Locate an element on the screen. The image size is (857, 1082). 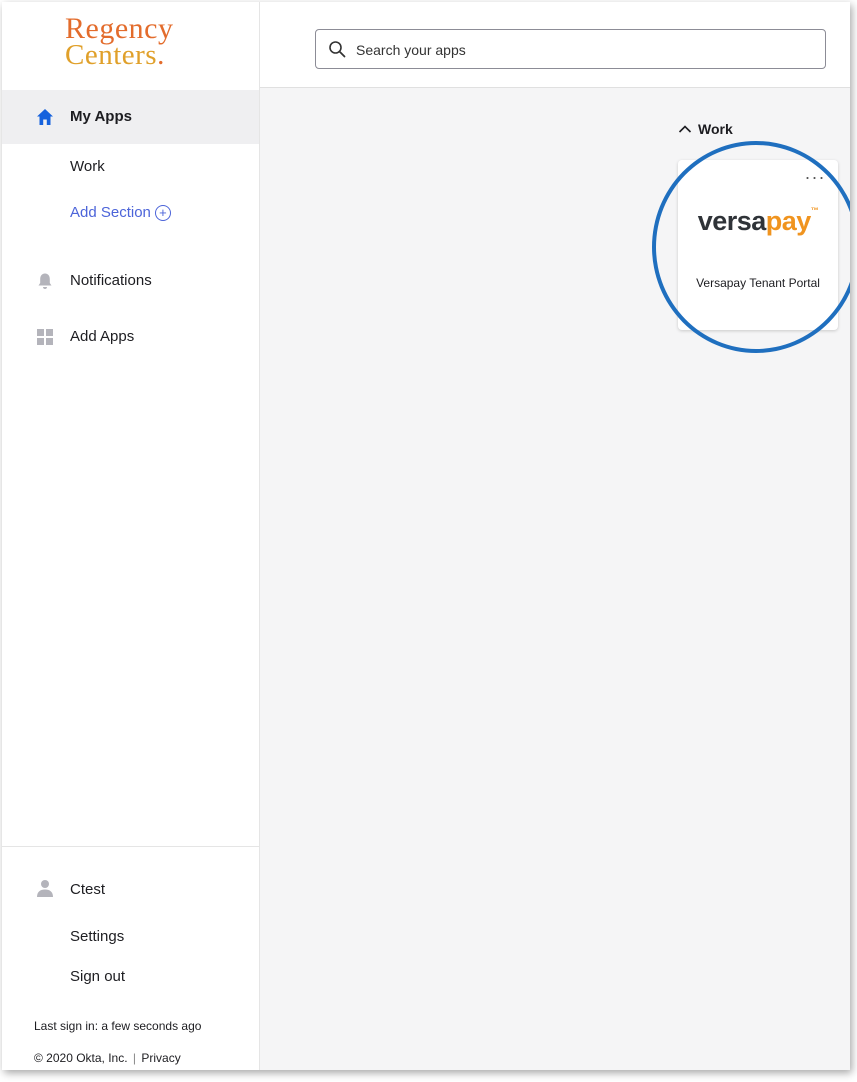
sidebar-item-label: Notifications is located at coordinates (111, 280).